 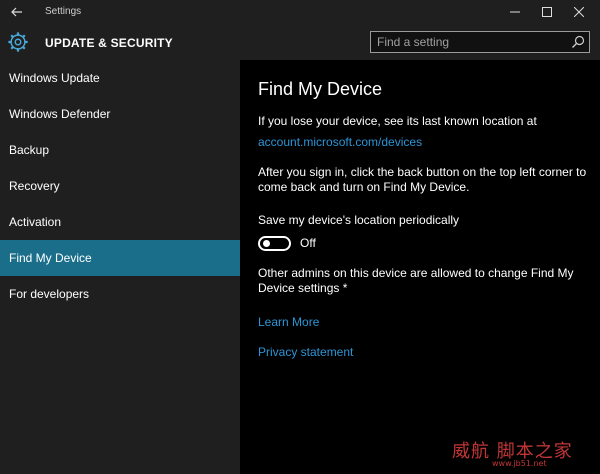 What do you see at coordinates (34, 186) in the screenshot?
I see `sidebar-item-label: Recovery` at bounding box center [34, 186].